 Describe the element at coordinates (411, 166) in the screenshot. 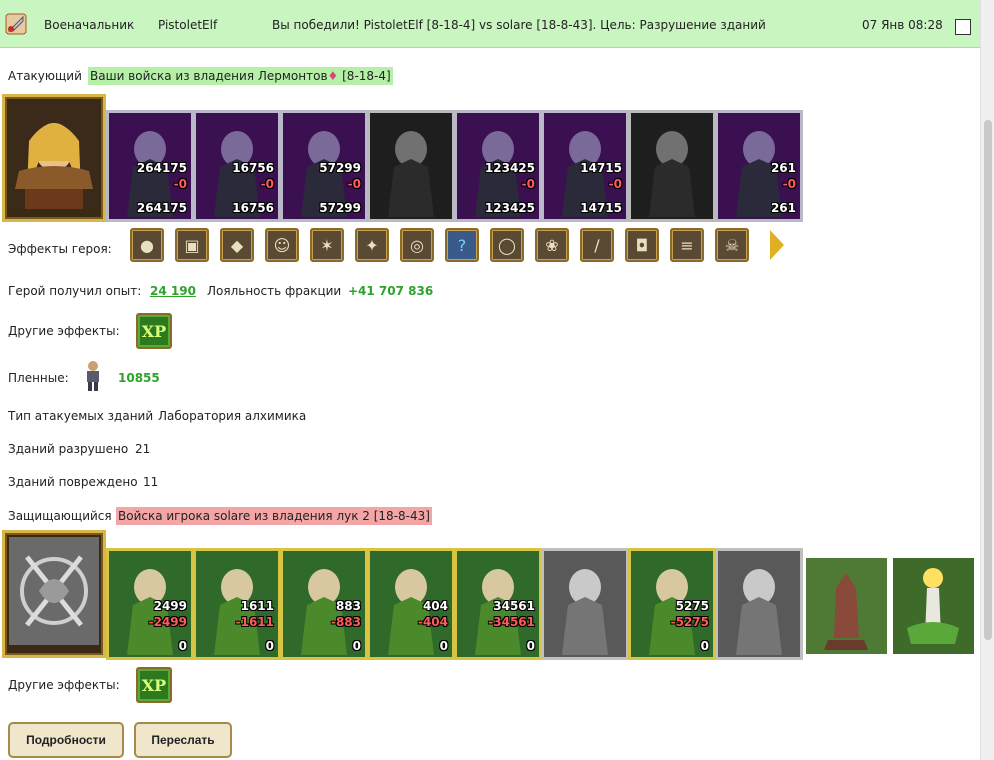

I see `bone-dragon-unit` at that location.